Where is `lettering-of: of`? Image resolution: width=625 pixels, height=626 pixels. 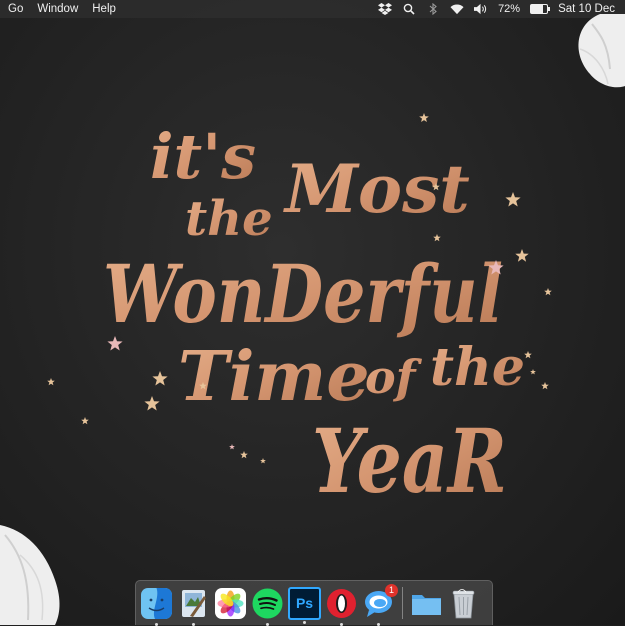
lettering-of: of is located at coordinates (394, 377).